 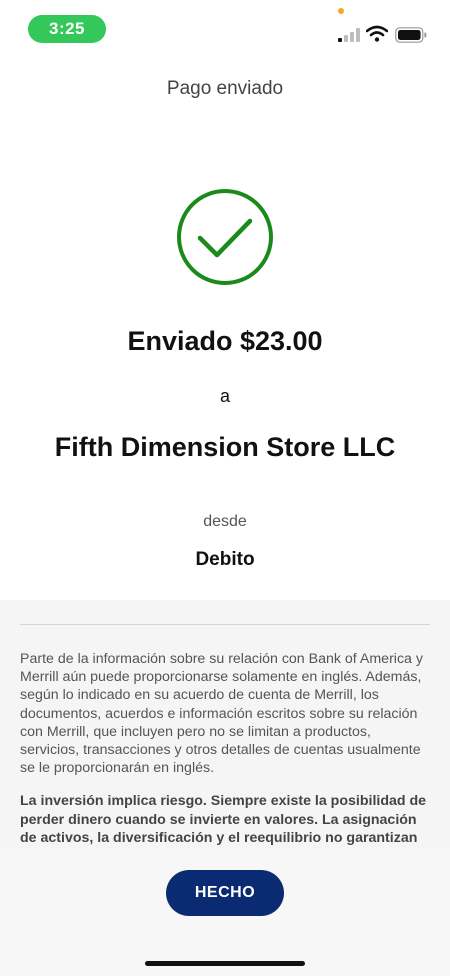 I want to click on check-circle-icon, so click(x=225, y=237).